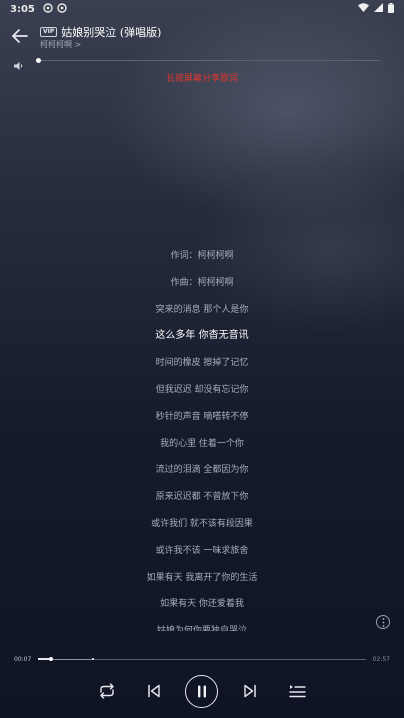 The height and width of the screenshot is (718, 404). What do you see at coordinates (202, 262) in the screenshot?
I see `lyric-line: 作词：柯柯柯啊` at bounding box center [202, 262].